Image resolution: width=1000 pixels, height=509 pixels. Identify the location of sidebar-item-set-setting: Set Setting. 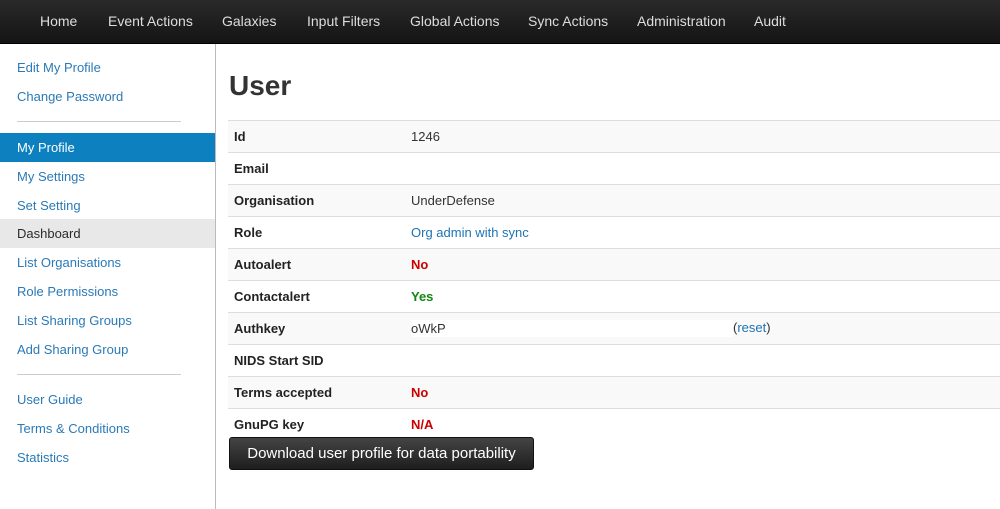
(107, 205).